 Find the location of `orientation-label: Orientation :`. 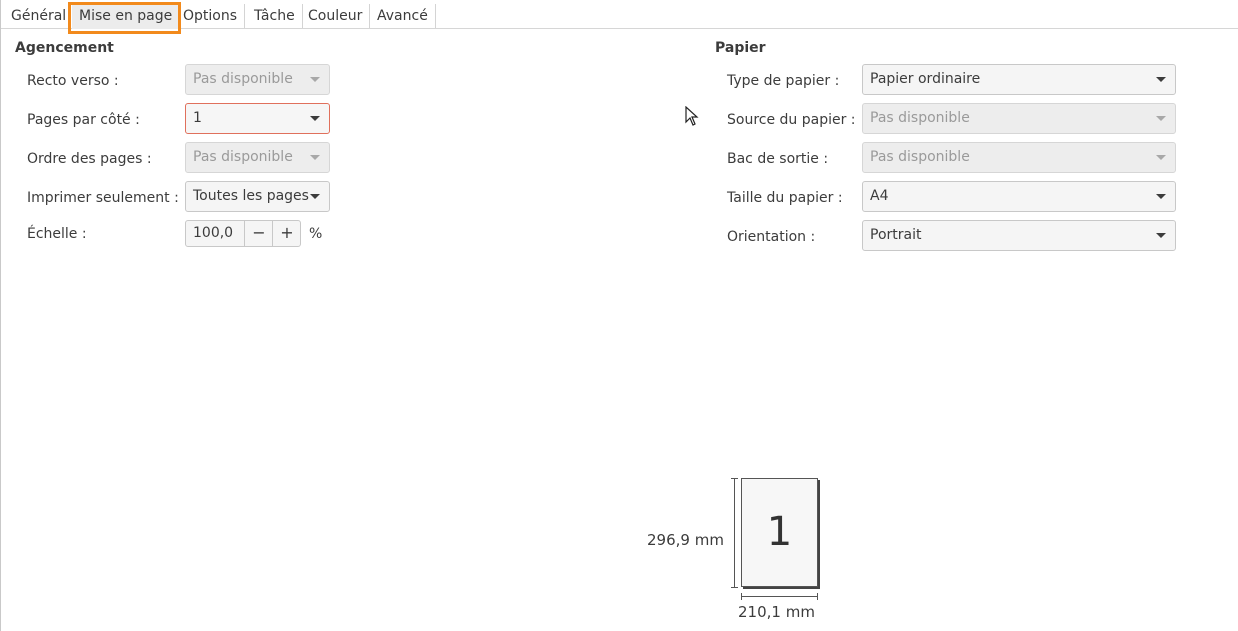

orientation-label: Orientation : is located at coordinates (771, 237).